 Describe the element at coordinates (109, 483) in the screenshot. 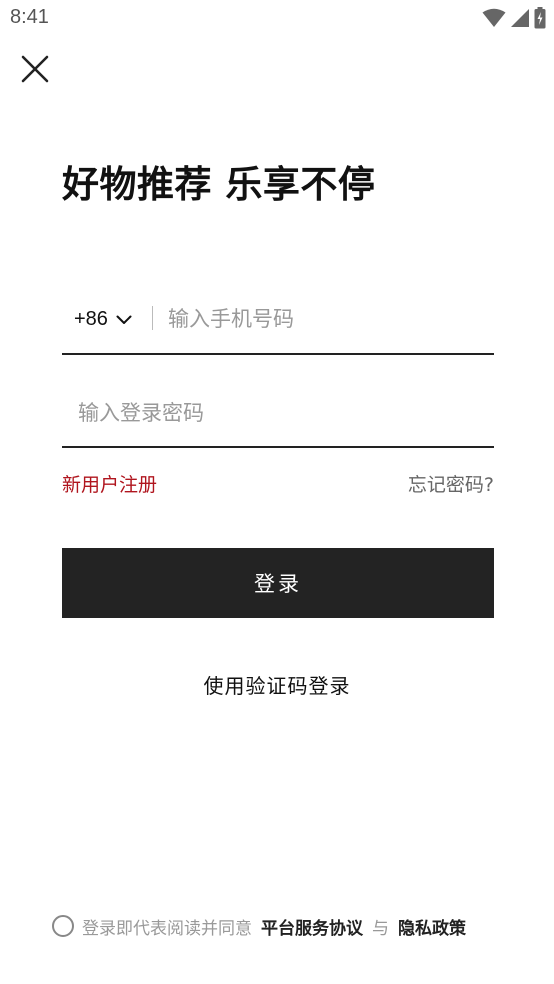

I see `register-link: 新用户注册` at that location.